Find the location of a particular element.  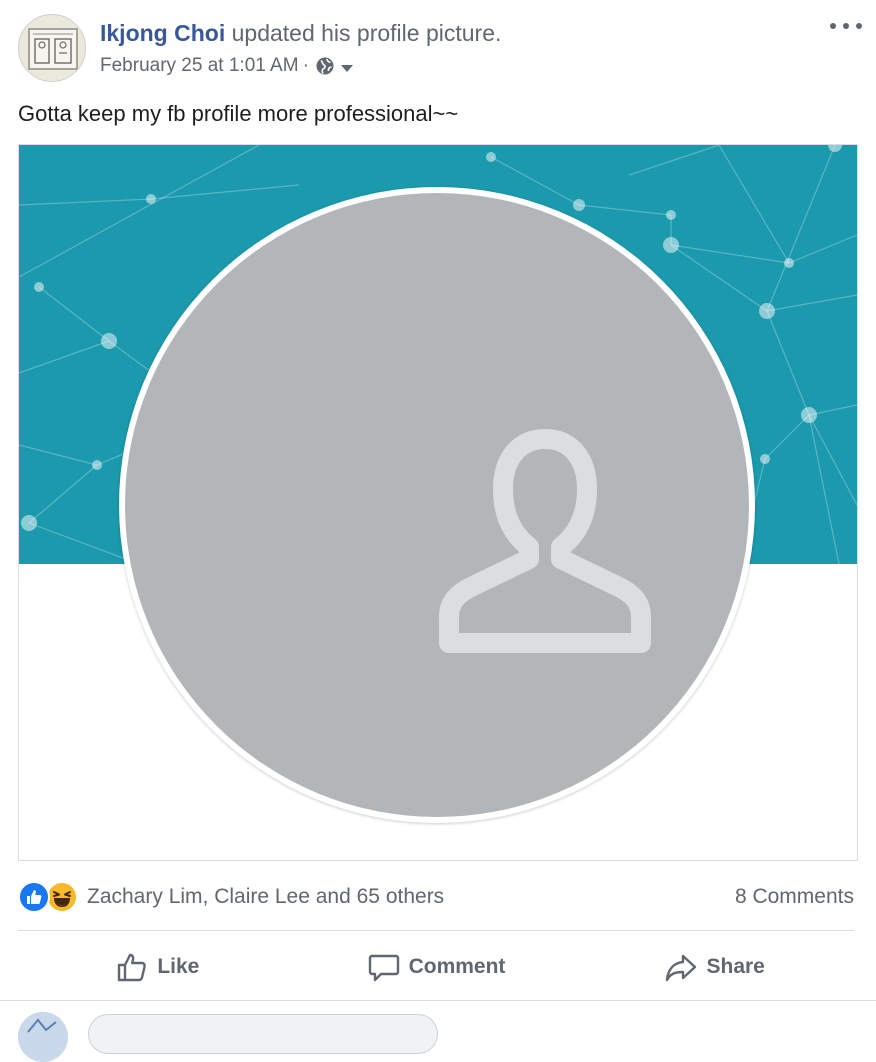

default-person-icon is located at coordinates (545, 541).